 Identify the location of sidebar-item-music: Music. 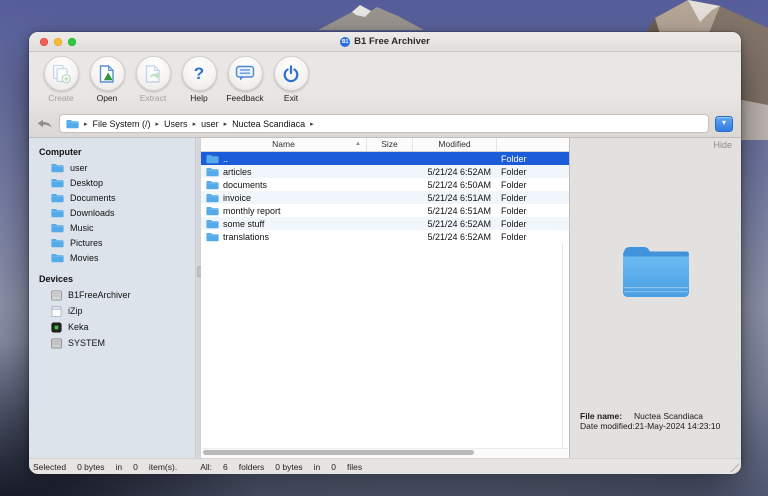
(112, 227).